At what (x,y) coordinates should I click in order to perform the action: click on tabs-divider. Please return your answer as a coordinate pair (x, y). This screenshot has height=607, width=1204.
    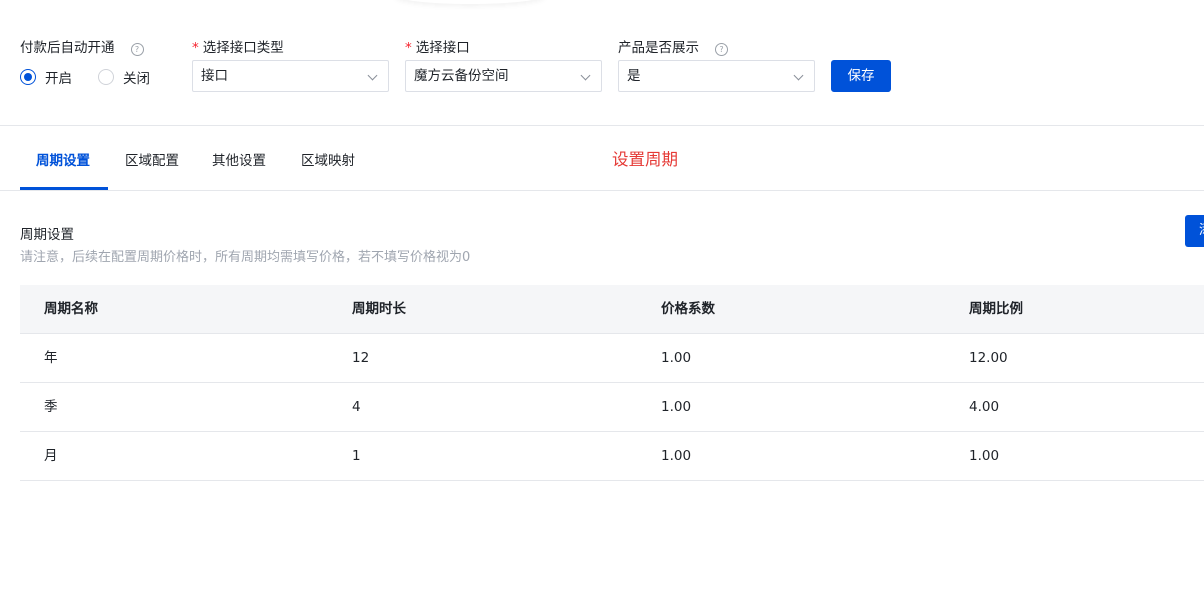
    Looking at the image, I should click on (602, 190).